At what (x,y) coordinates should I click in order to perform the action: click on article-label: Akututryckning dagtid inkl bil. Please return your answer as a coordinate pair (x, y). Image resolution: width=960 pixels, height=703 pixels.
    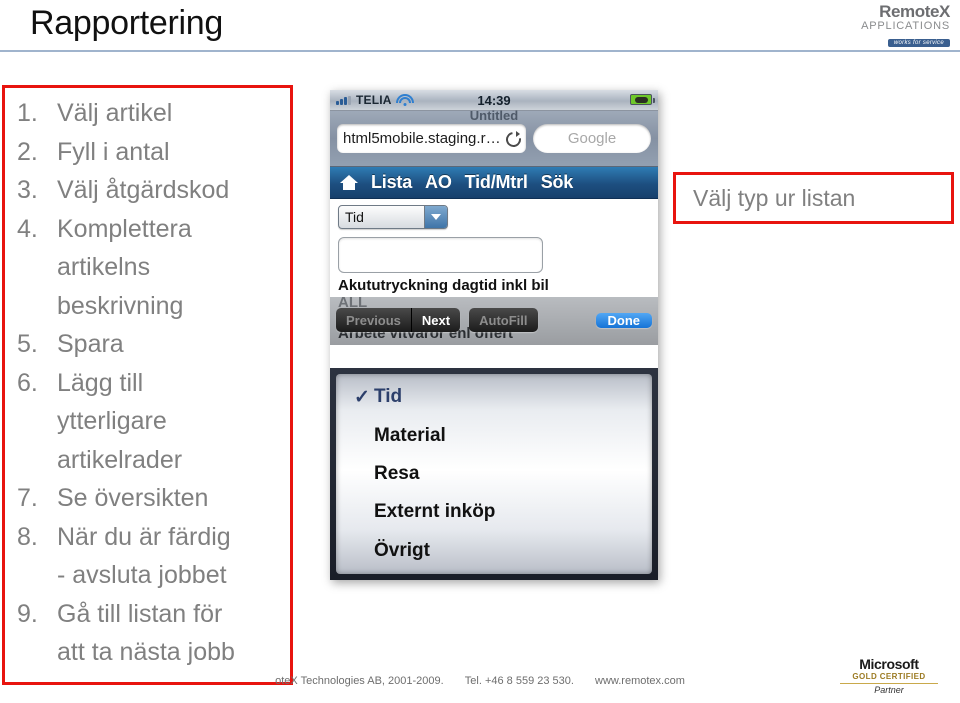
    Looking at the image, I should click on (443, 285).